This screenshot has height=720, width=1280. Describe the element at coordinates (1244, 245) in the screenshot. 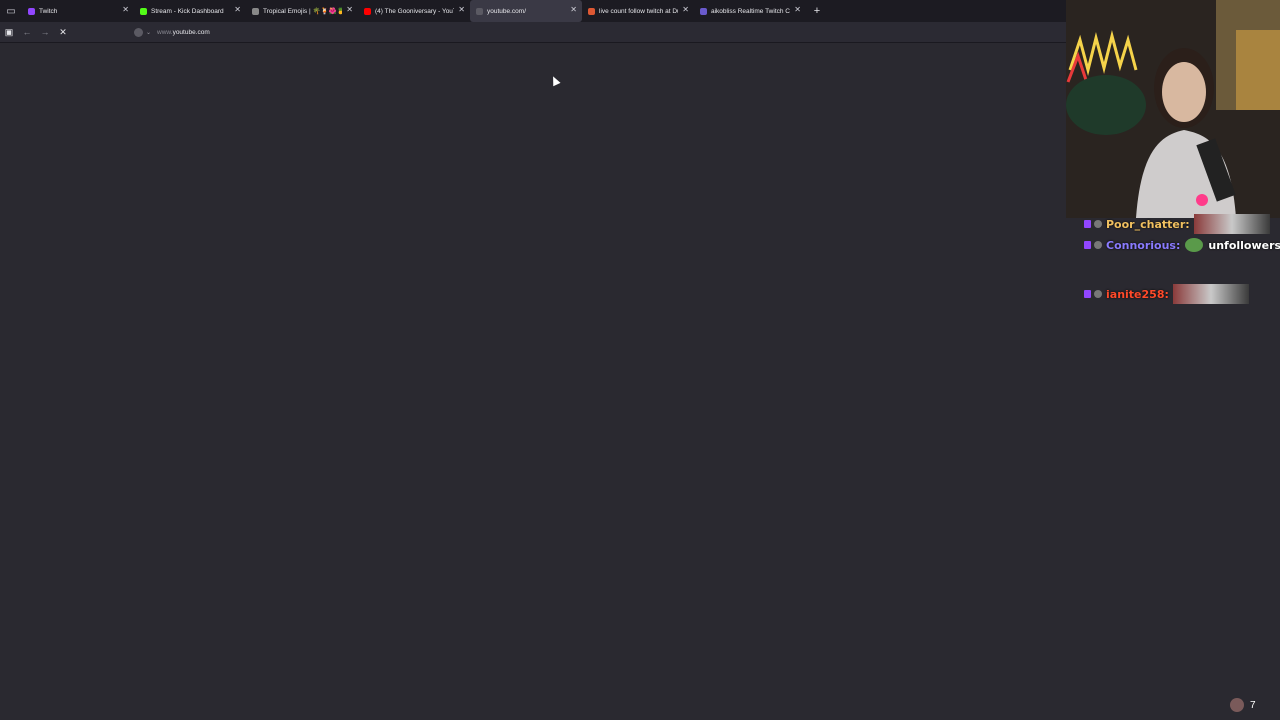

I see `chat-text: unfollowers` at that location.